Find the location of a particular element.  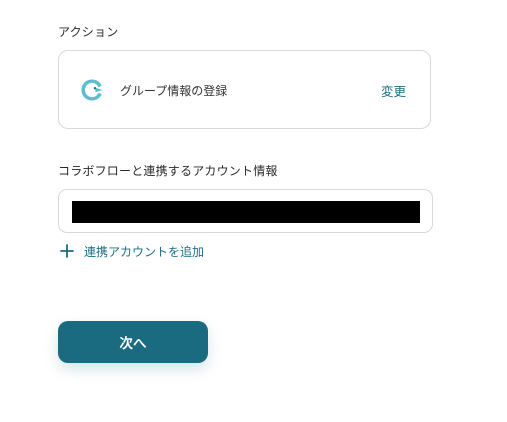

collabflow-logo-icon is located at coordinates (92, 90).